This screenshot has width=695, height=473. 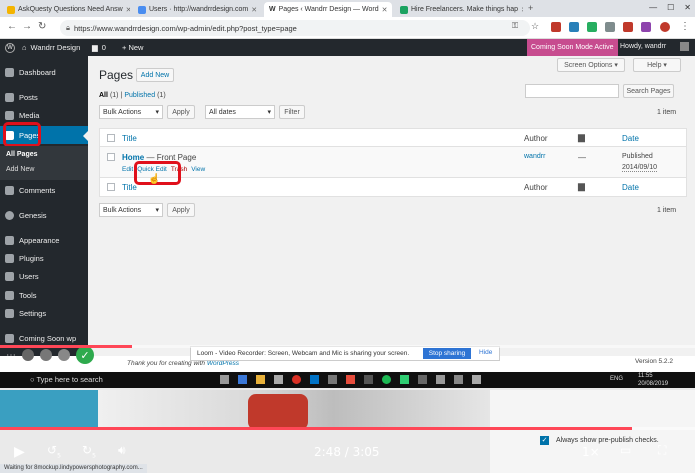 I want to click on chrome-icon, so click(x=296, y=379).